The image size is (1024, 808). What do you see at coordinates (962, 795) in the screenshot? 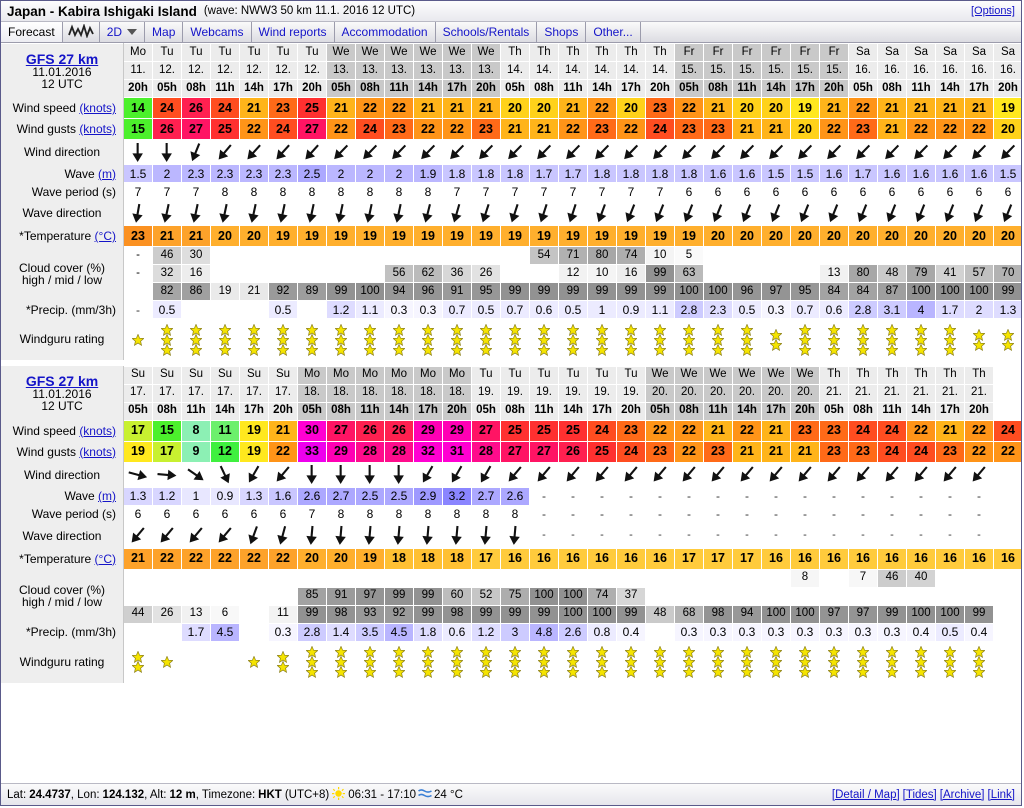
I see `footer-link-archive: [Archive]` at bounding box center [962, 795].